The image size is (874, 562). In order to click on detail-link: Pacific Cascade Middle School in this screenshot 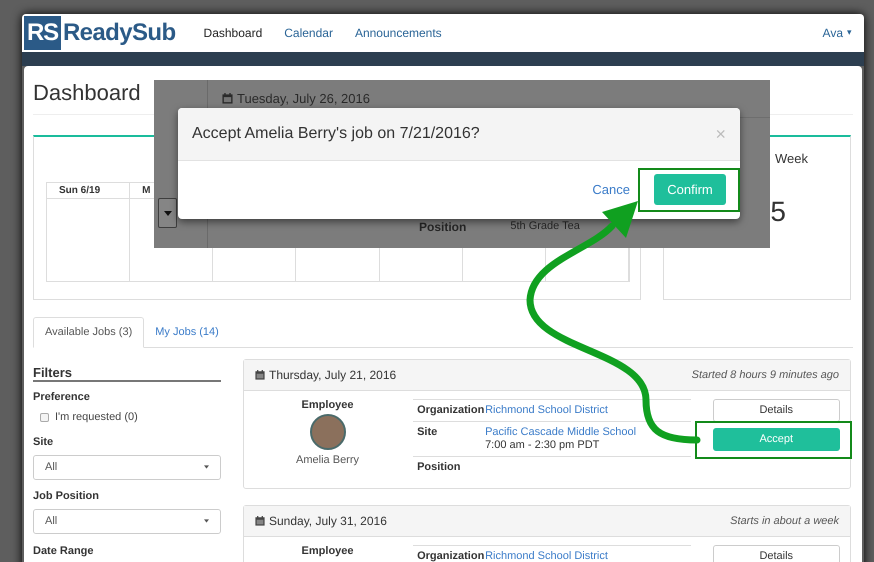, I will do `click(560, 432)`.